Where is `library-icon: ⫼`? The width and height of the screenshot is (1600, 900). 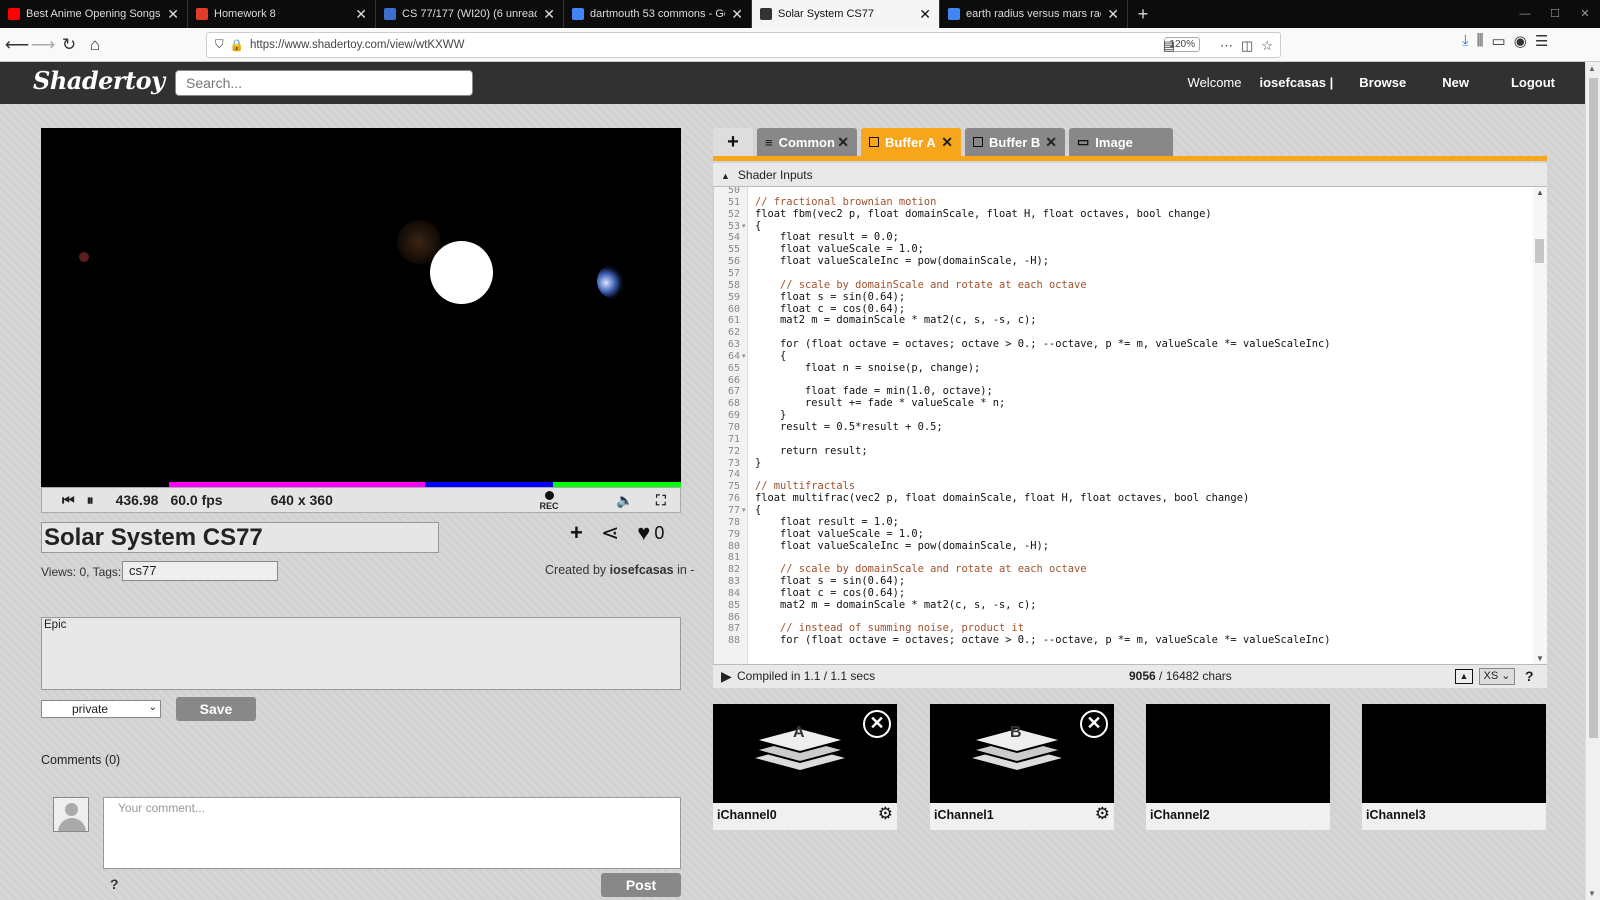
library-icon: ⫼ is located at coordinates (1480, 41).